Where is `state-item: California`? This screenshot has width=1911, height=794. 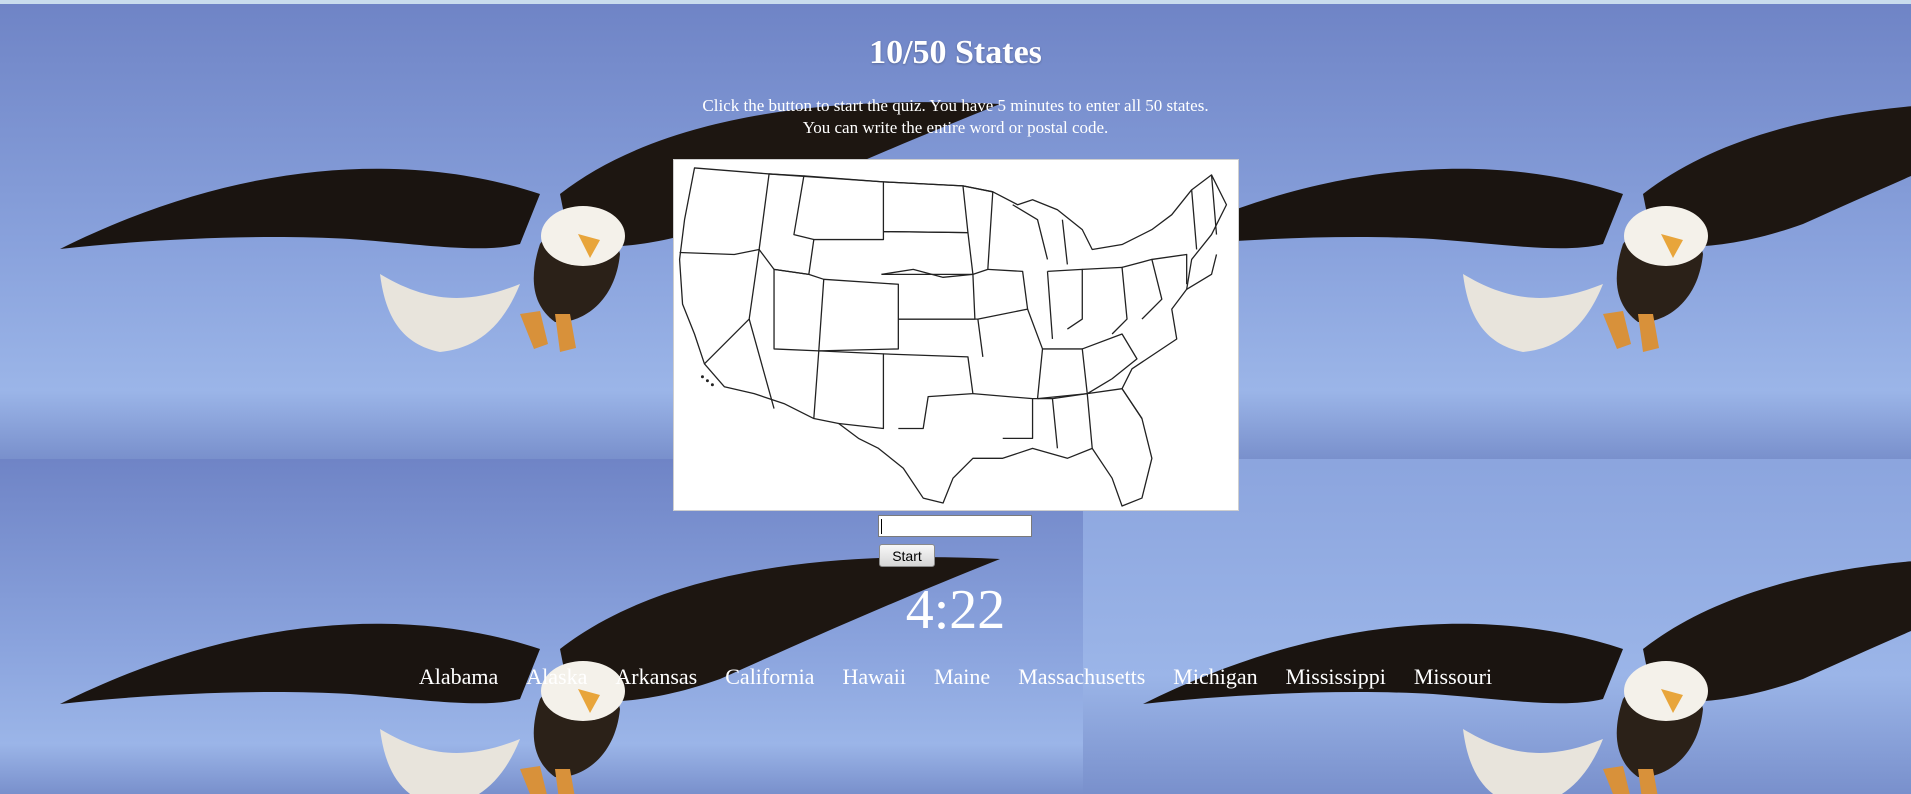 state-item: California is located at coordinates (770, 676).